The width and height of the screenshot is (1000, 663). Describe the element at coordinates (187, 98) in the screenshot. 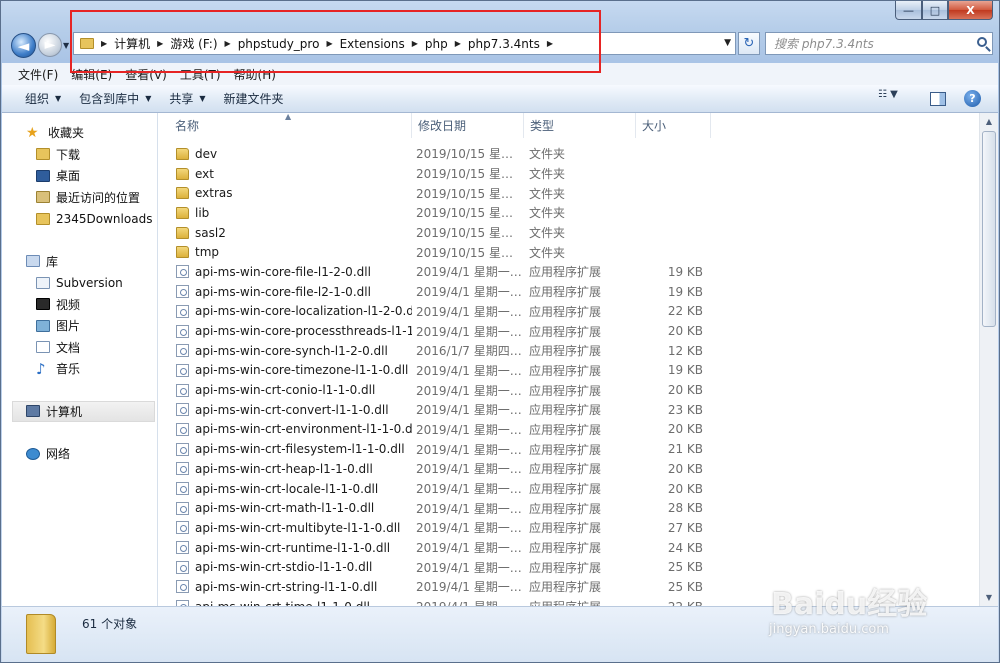

I see `share-button: 共享 ▼` at that location.